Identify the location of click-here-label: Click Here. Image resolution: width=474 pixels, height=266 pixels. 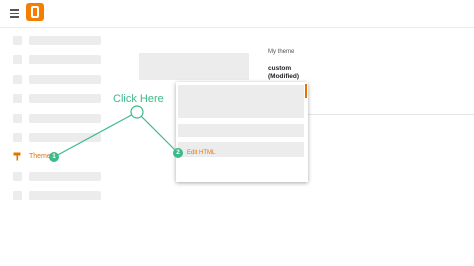
(138, 99).